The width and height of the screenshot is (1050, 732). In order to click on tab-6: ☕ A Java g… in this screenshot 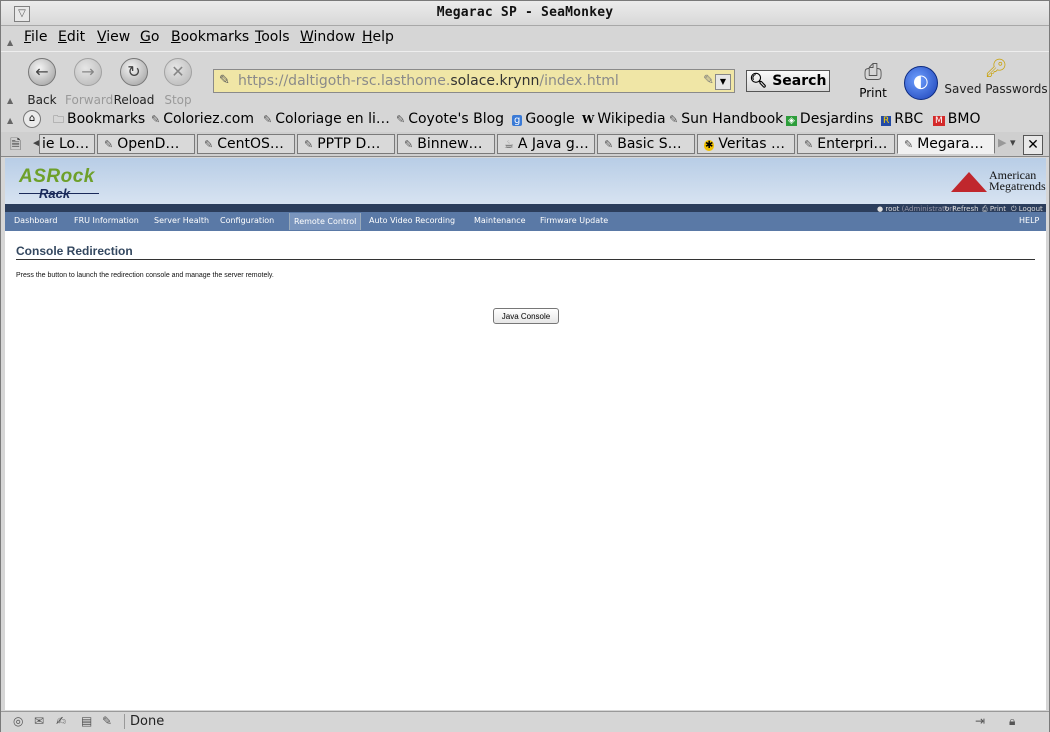, I will do `click(546, 144)`.